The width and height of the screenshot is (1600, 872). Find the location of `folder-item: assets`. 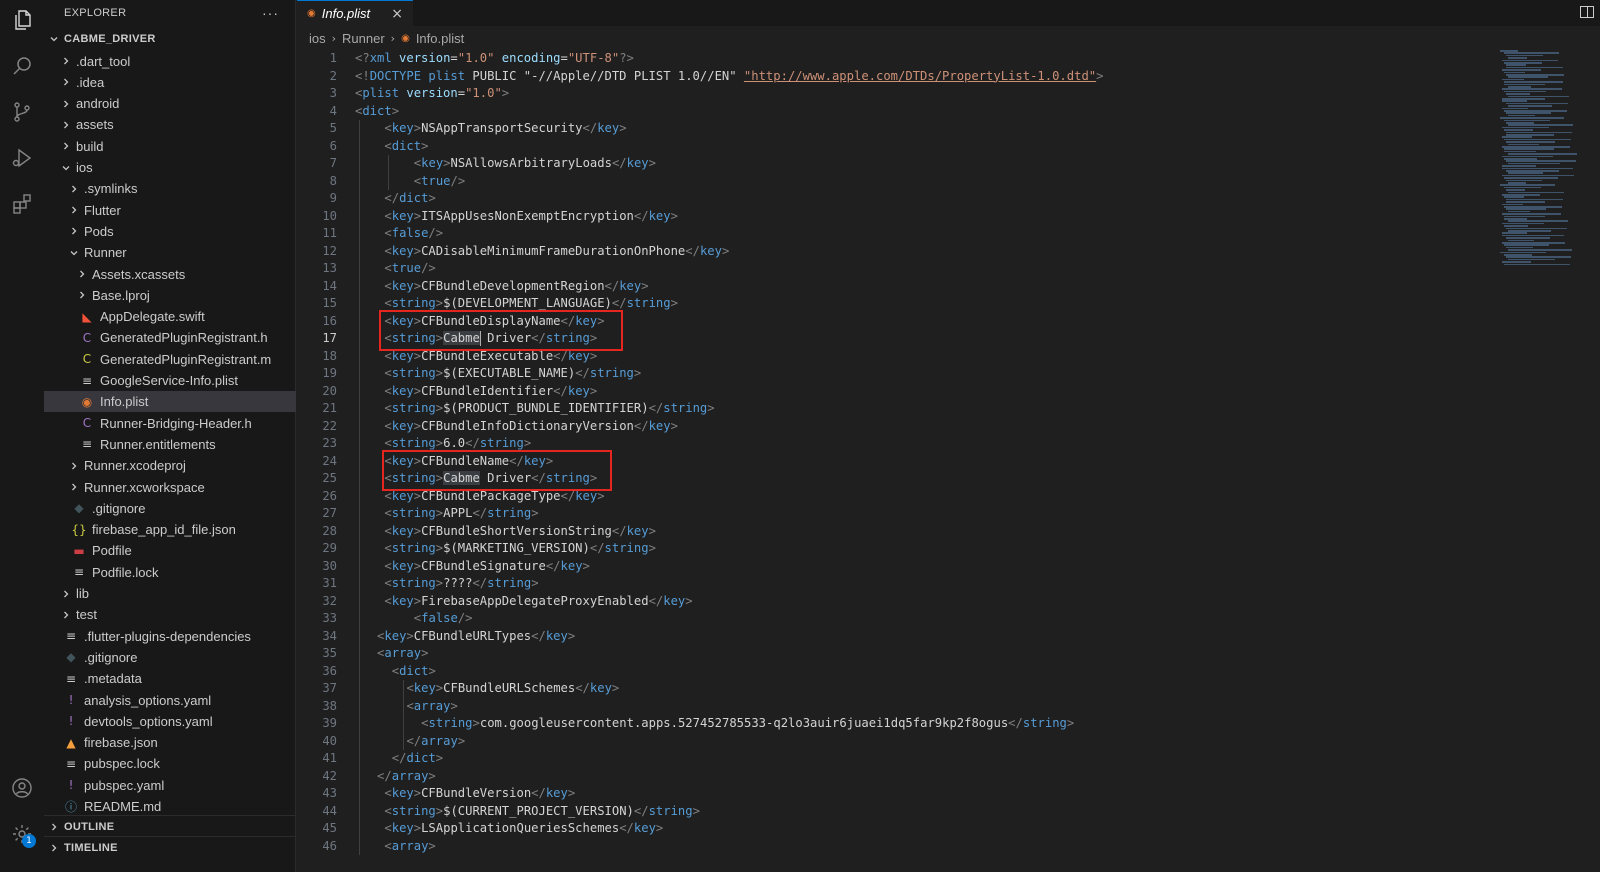

folder-item: assets is located at coordinates (170, 124).